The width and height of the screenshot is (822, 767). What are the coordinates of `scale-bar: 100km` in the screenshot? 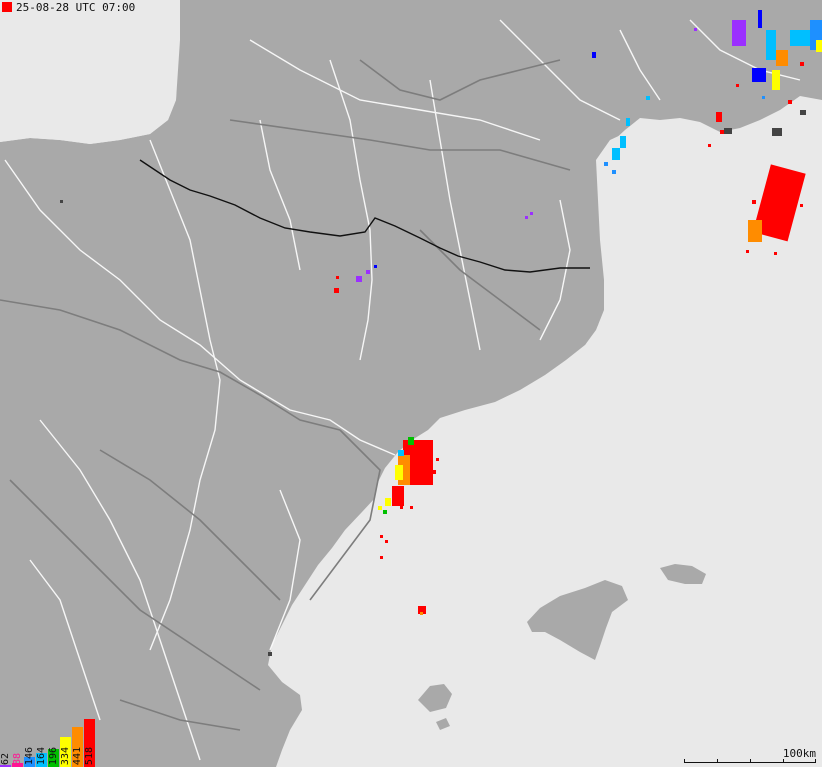 It's located at (751, 756).